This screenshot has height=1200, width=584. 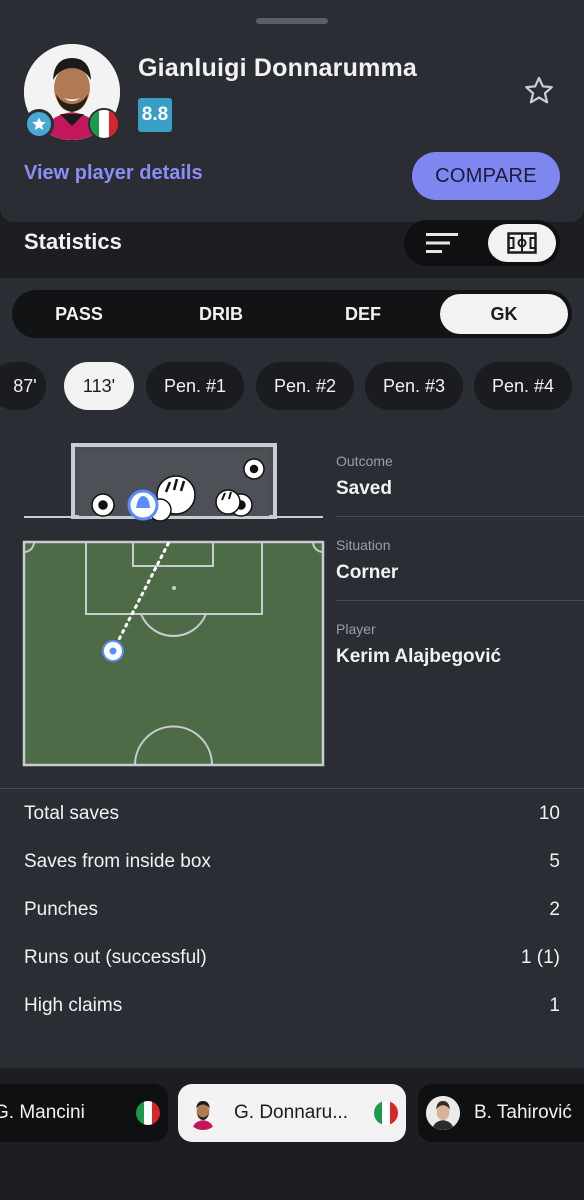 I want to click on player-rating-badge: 8.8, so click(x=155, y=115).